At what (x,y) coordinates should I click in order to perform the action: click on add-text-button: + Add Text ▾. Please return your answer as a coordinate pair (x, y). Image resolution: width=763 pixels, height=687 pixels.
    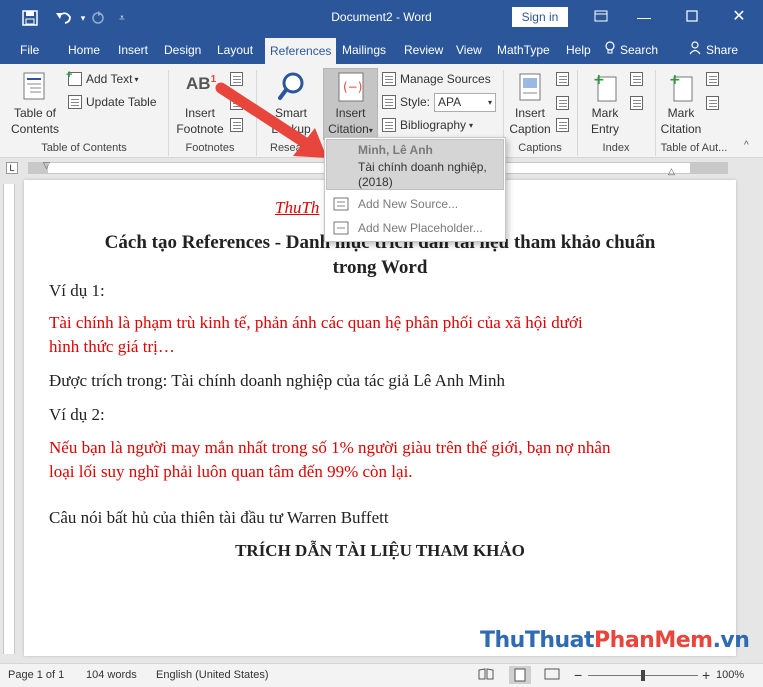
    Looking at the image, I should click on (102, 79).